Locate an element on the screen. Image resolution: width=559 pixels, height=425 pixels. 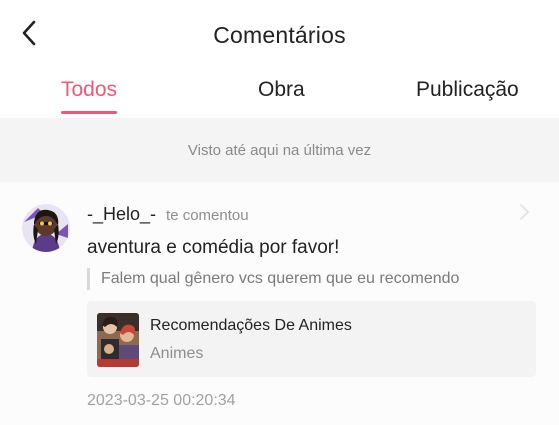
tab-publicacao: Publicação is located at coordinates (467, 90).